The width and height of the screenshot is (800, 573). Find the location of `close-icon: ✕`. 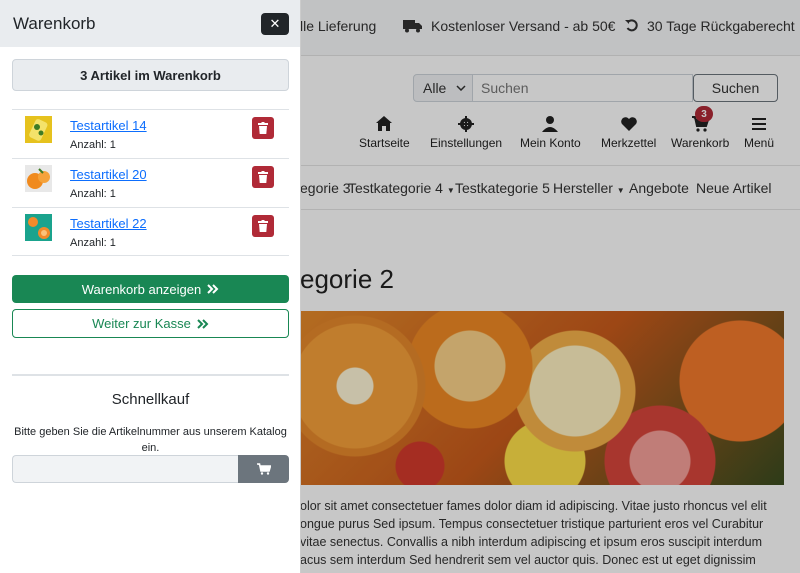

close-icon: ✕ is located at coordinates (275, 23).